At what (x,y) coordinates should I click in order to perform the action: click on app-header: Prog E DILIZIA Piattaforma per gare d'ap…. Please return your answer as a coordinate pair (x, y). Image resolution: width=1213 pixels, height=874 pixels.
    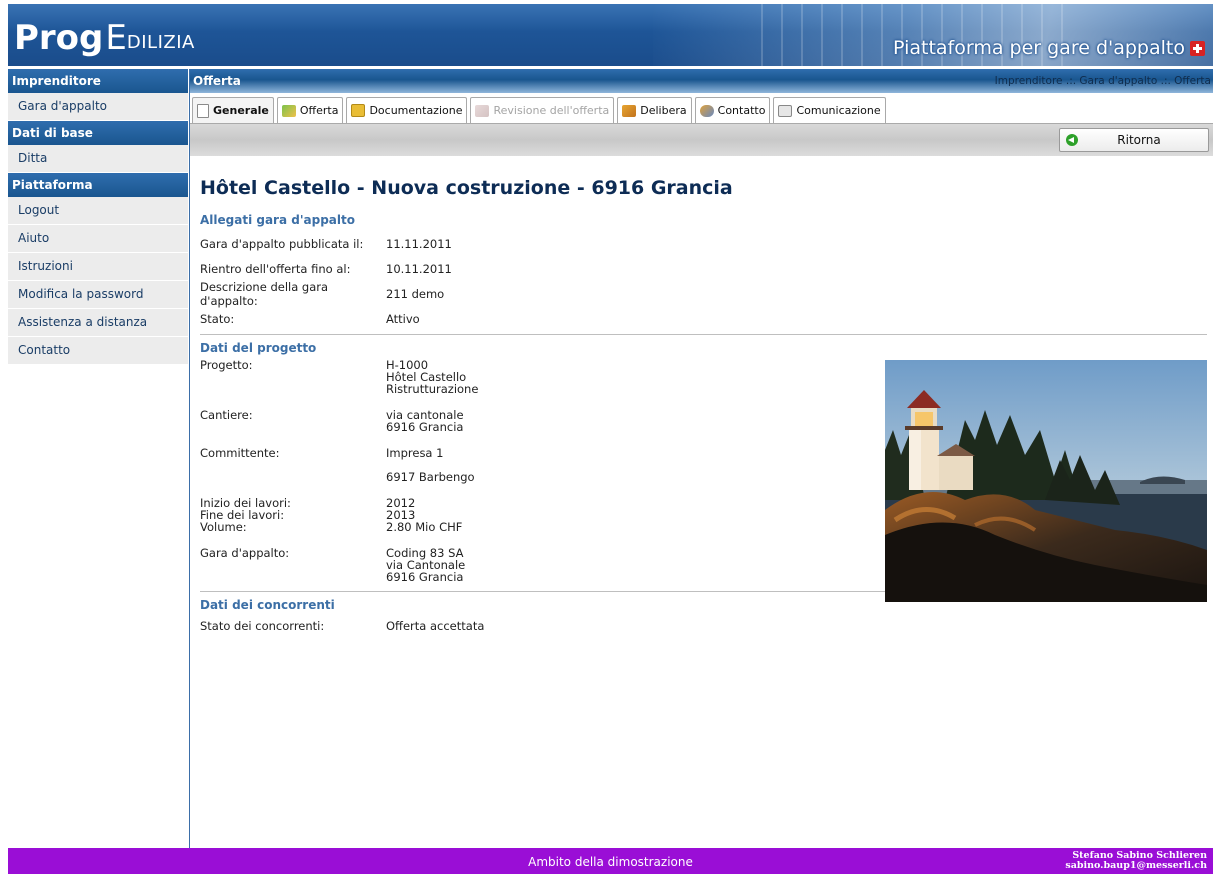
    Looking at the image, I should click on (610, 35).